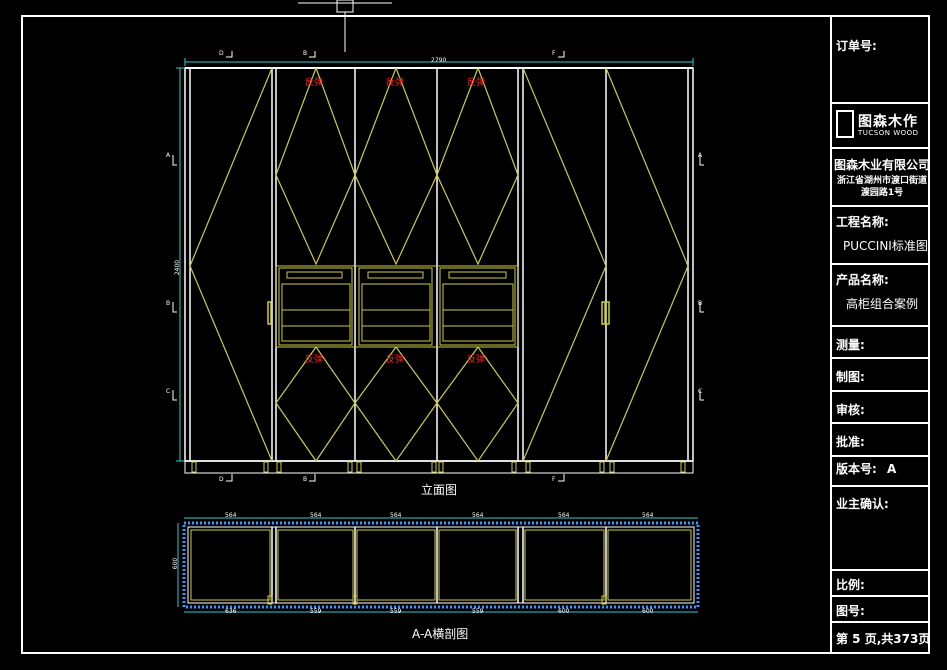 The image size is (947, 670). Describe the element at coordinates (862, 280) in the screenshot. I see `product-label: 产品名称:` at that location.